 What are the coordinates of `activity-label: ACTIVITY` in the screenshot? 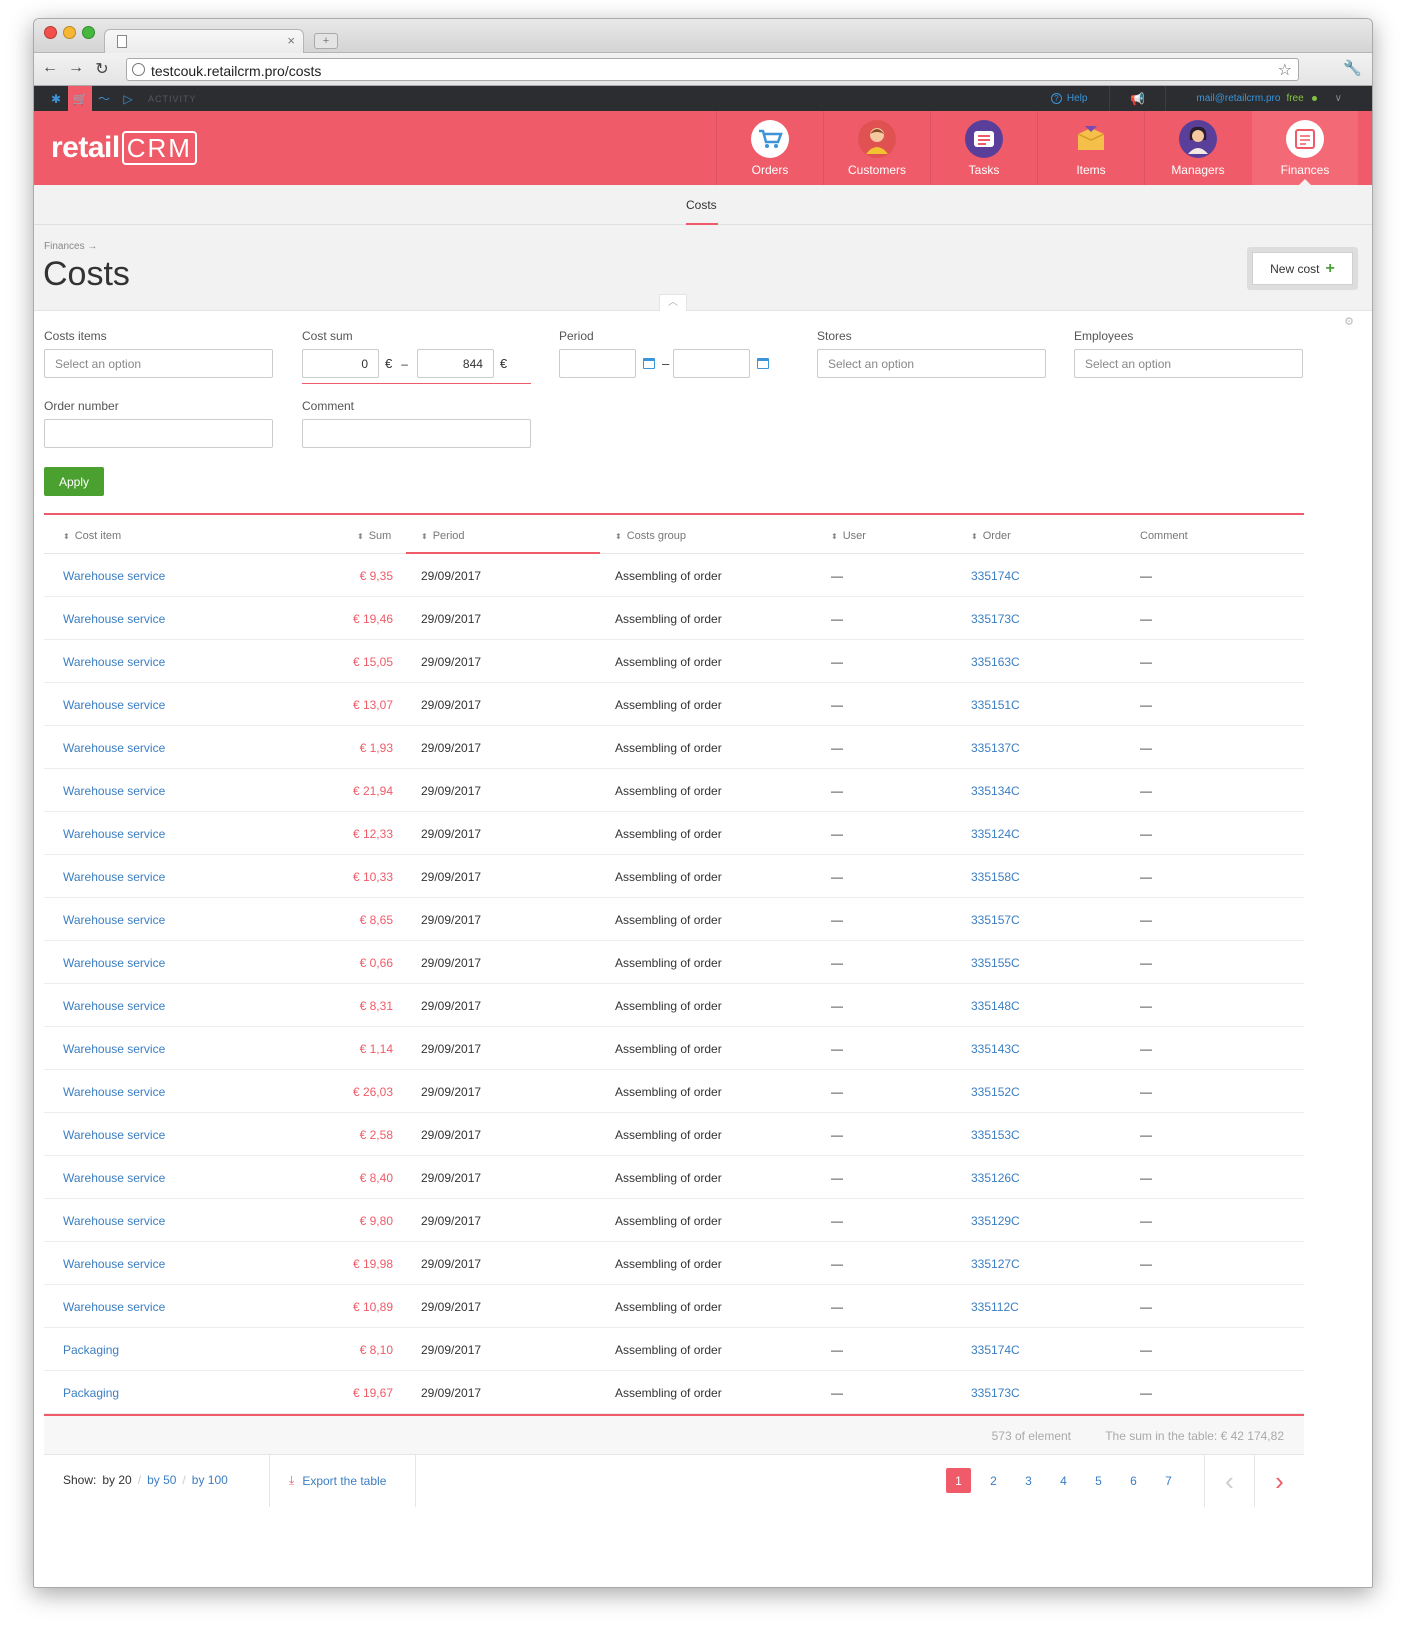 It's located at (172, 99).